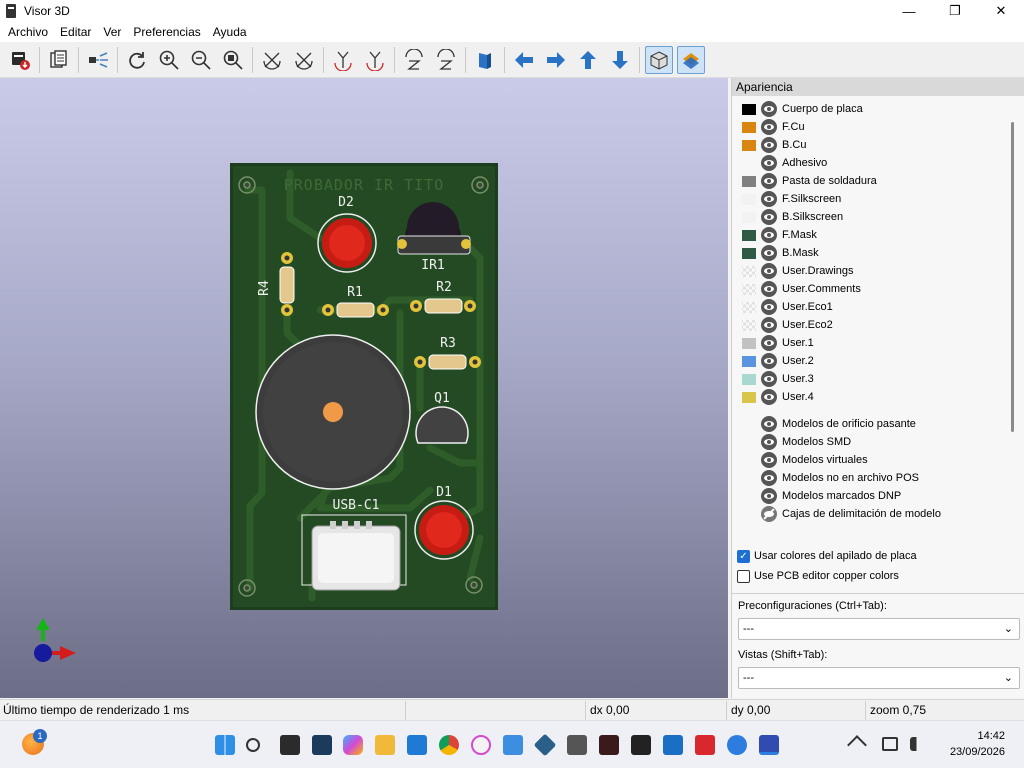  Describe the element at coordinates (449, 745) in the screenshot. I see `chrome-icon` at that location.